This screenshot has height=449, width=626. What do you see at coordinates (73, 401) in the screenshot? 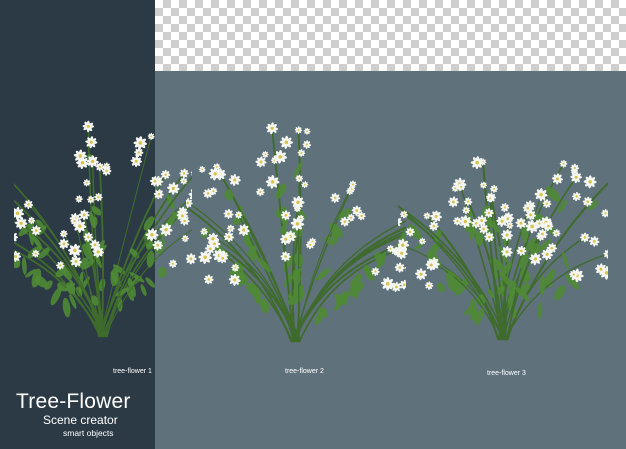
I see `brand-title: Tree-Flower` at bounding box center [73, 401].